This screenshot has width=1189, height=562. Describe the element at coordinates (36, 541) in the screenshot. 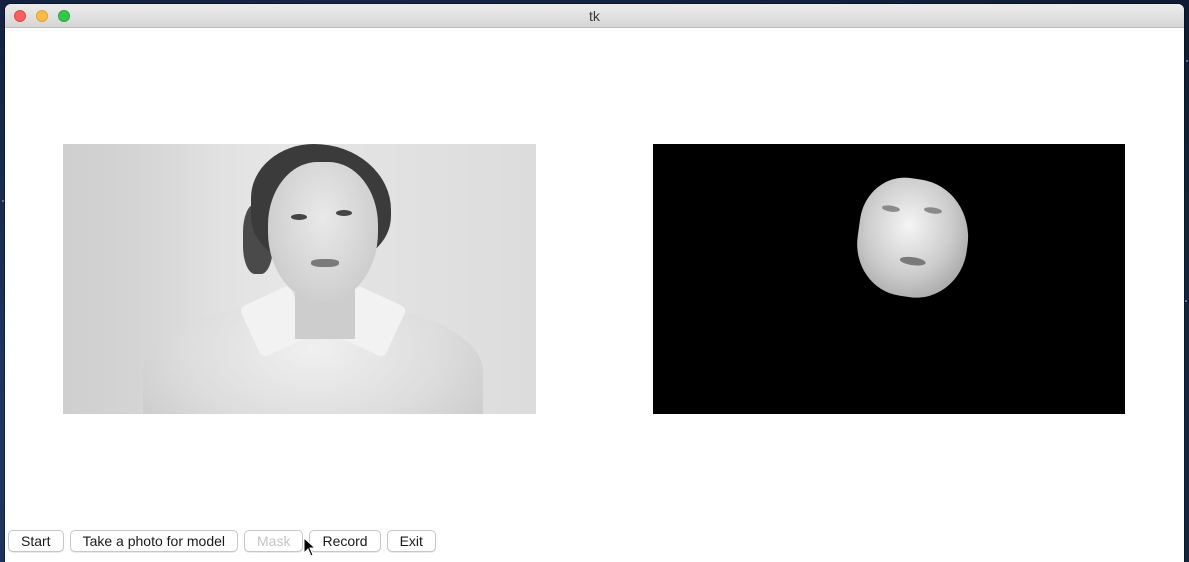

I see `start-button: Start` at that location.